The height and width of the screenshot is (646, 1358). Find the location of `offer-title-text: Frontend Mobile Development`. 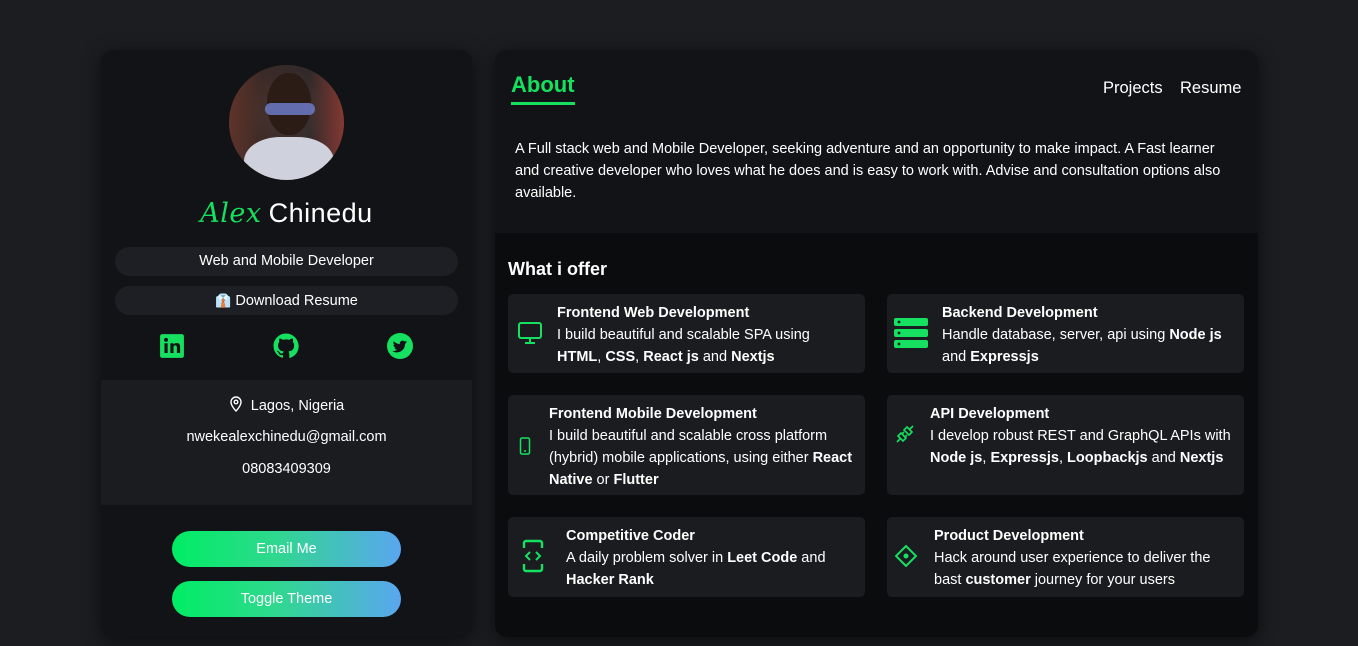

offer-title-text: Frontend Mobile Development is located at coordinates (653, 414).